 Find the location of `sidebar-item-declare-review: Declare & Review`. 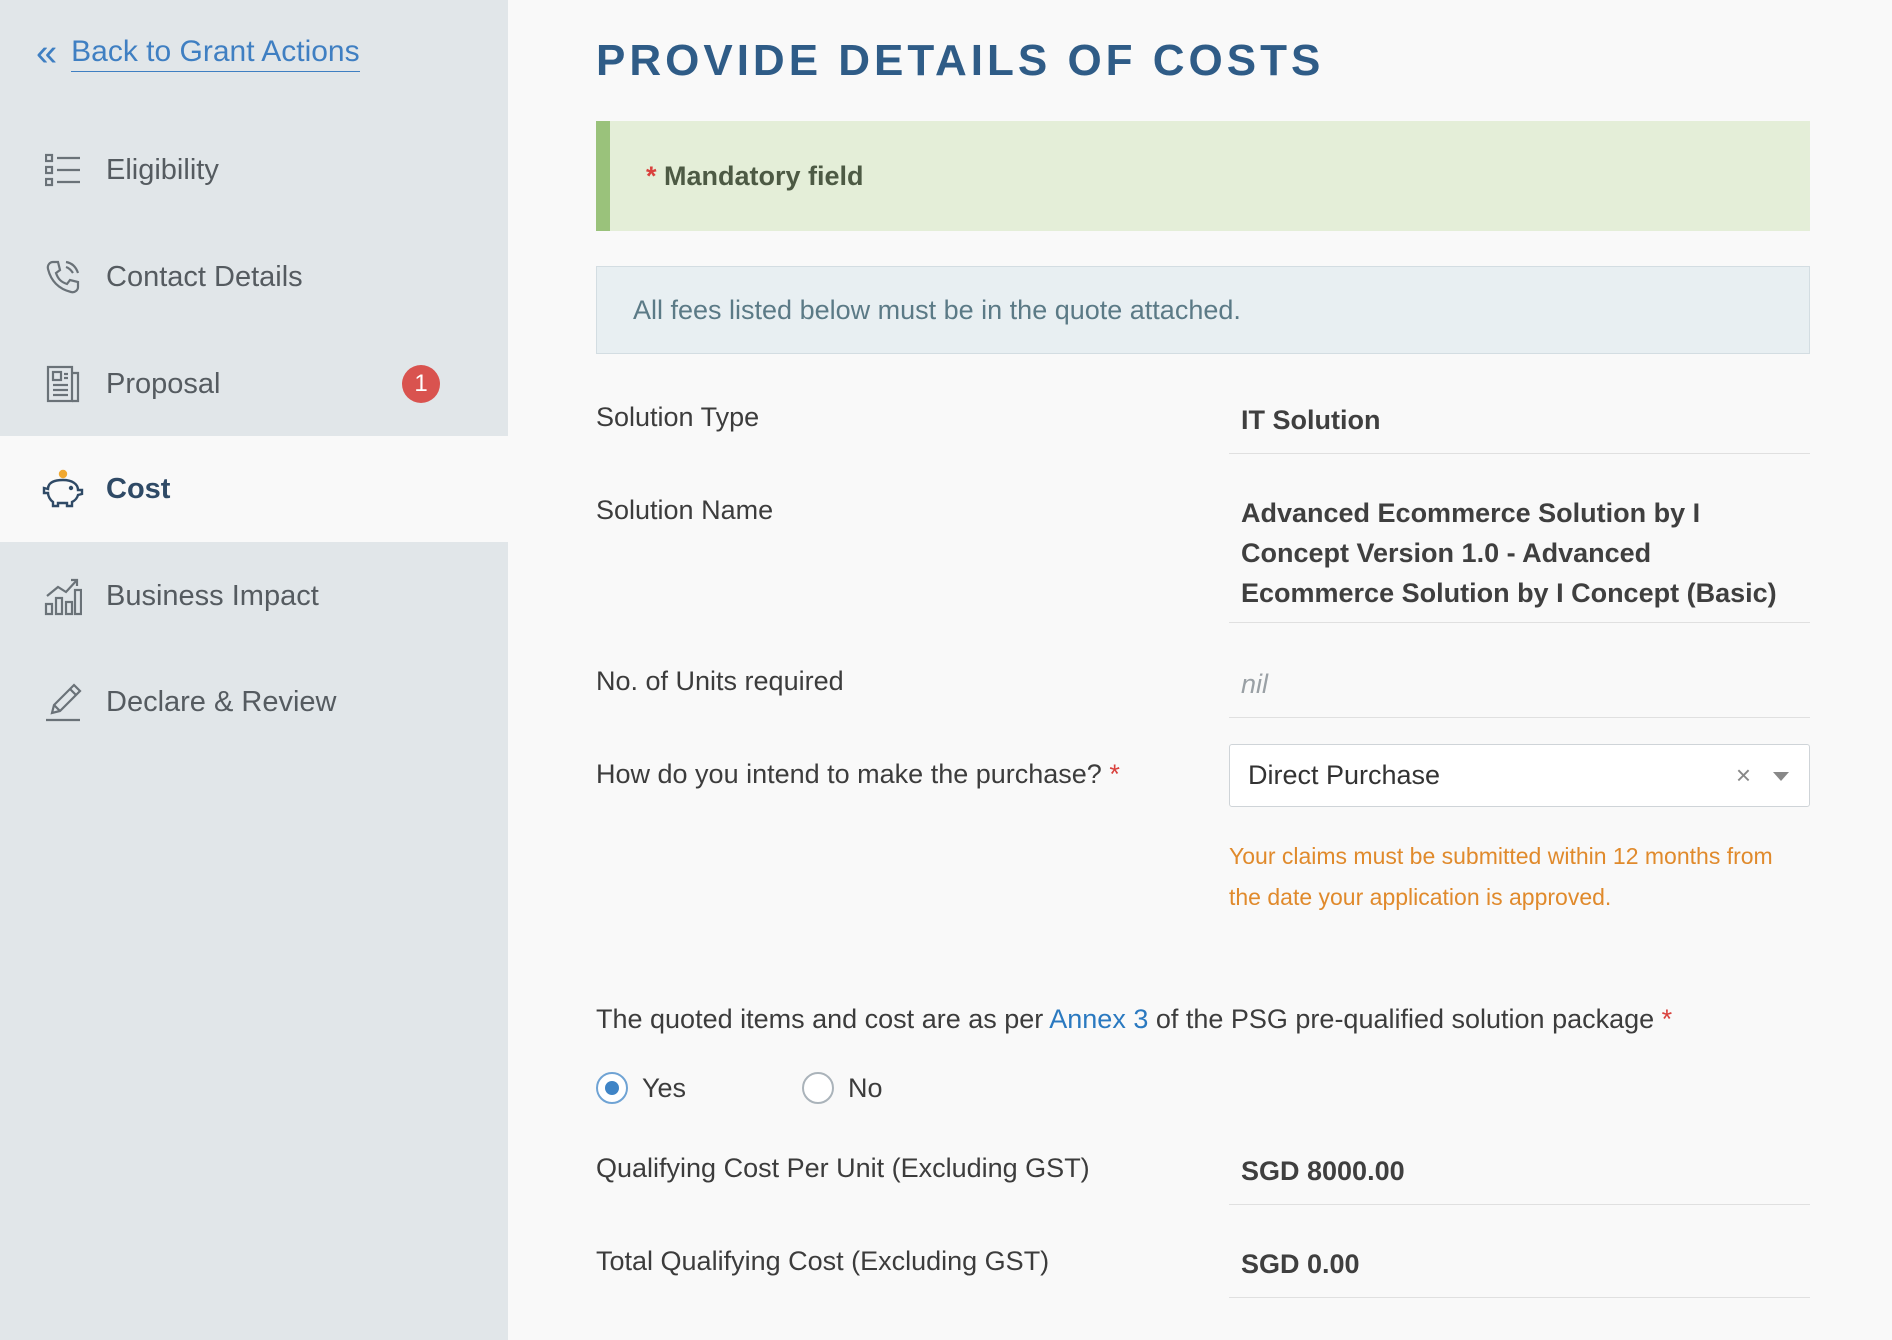

sidebar-item-declare-review: Declare & Review is located at coordinates (254, 702).